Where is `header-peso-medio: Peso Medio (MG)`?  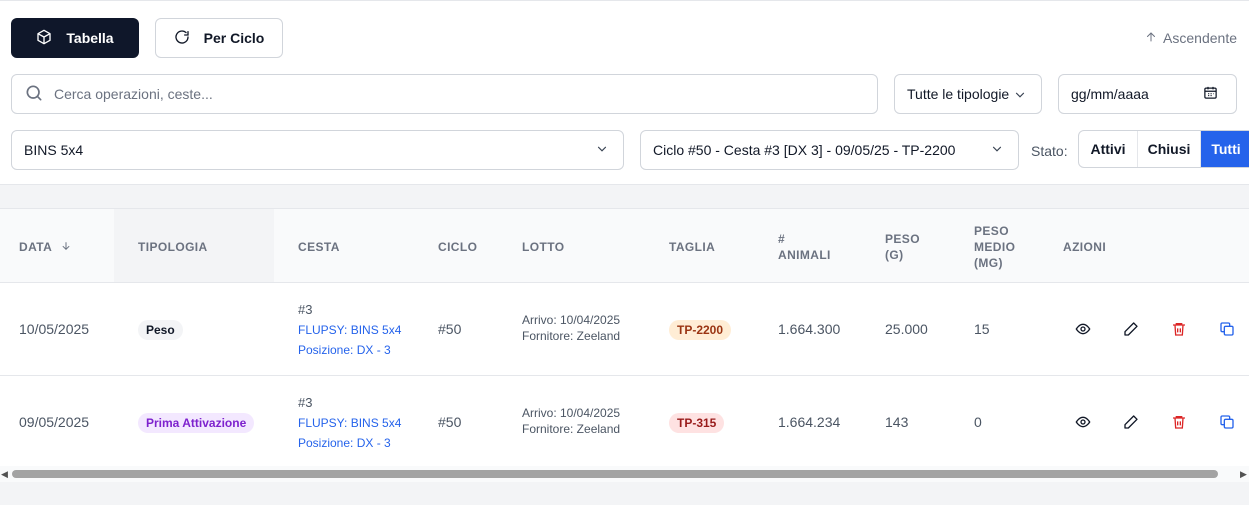 header-peso-medio: Peso Medio (MG) is located at coordinates (994, 247).